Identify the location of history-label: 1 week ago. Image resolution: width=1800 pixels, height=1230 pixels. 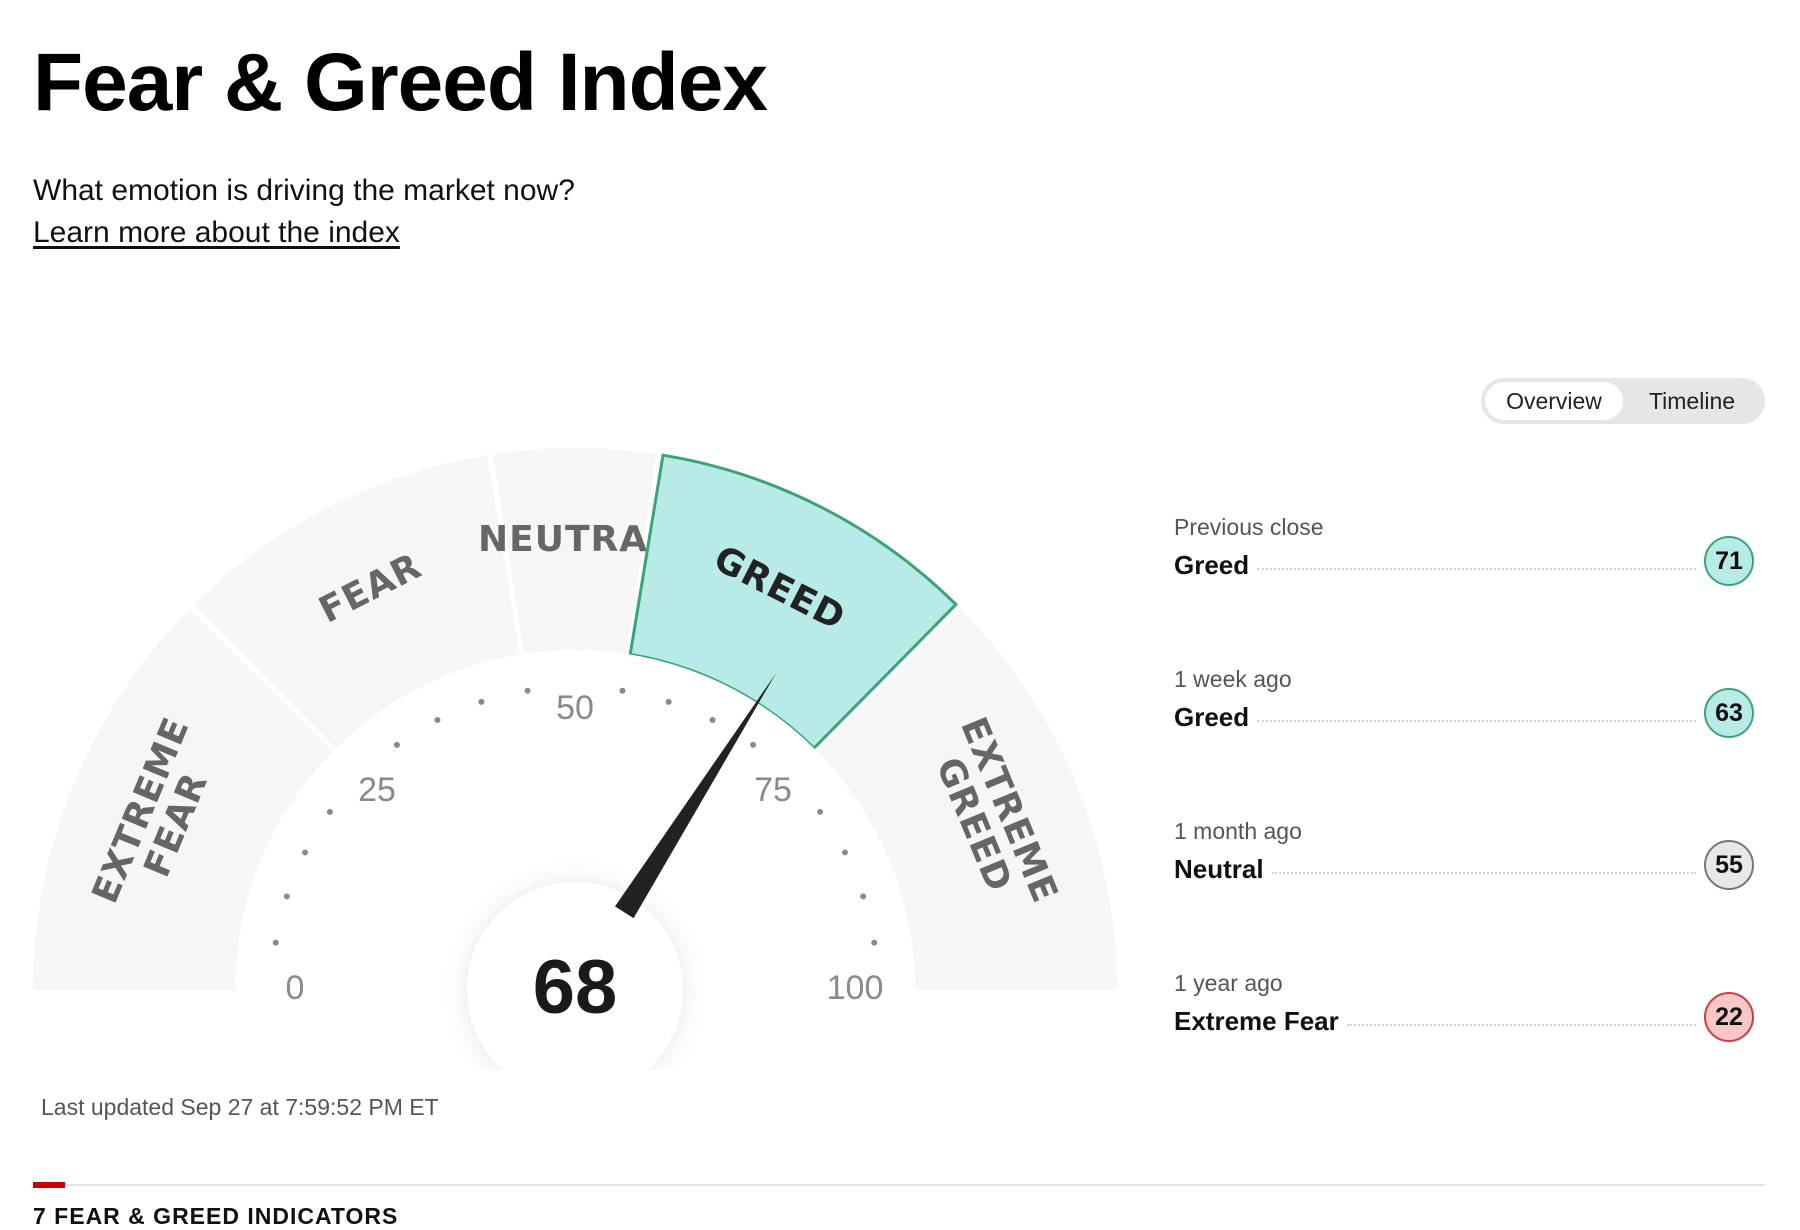
(1233, 679).